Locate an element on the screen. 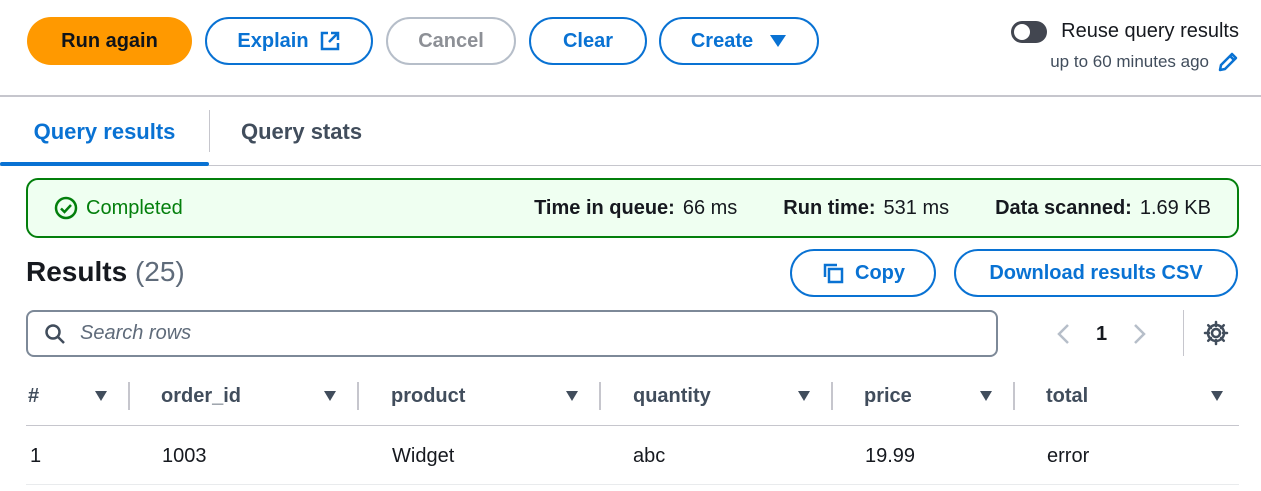 The image size is (1261, 491). reuse-results-age: up to 60 minutes ago is located at coordinates (1129, 61).